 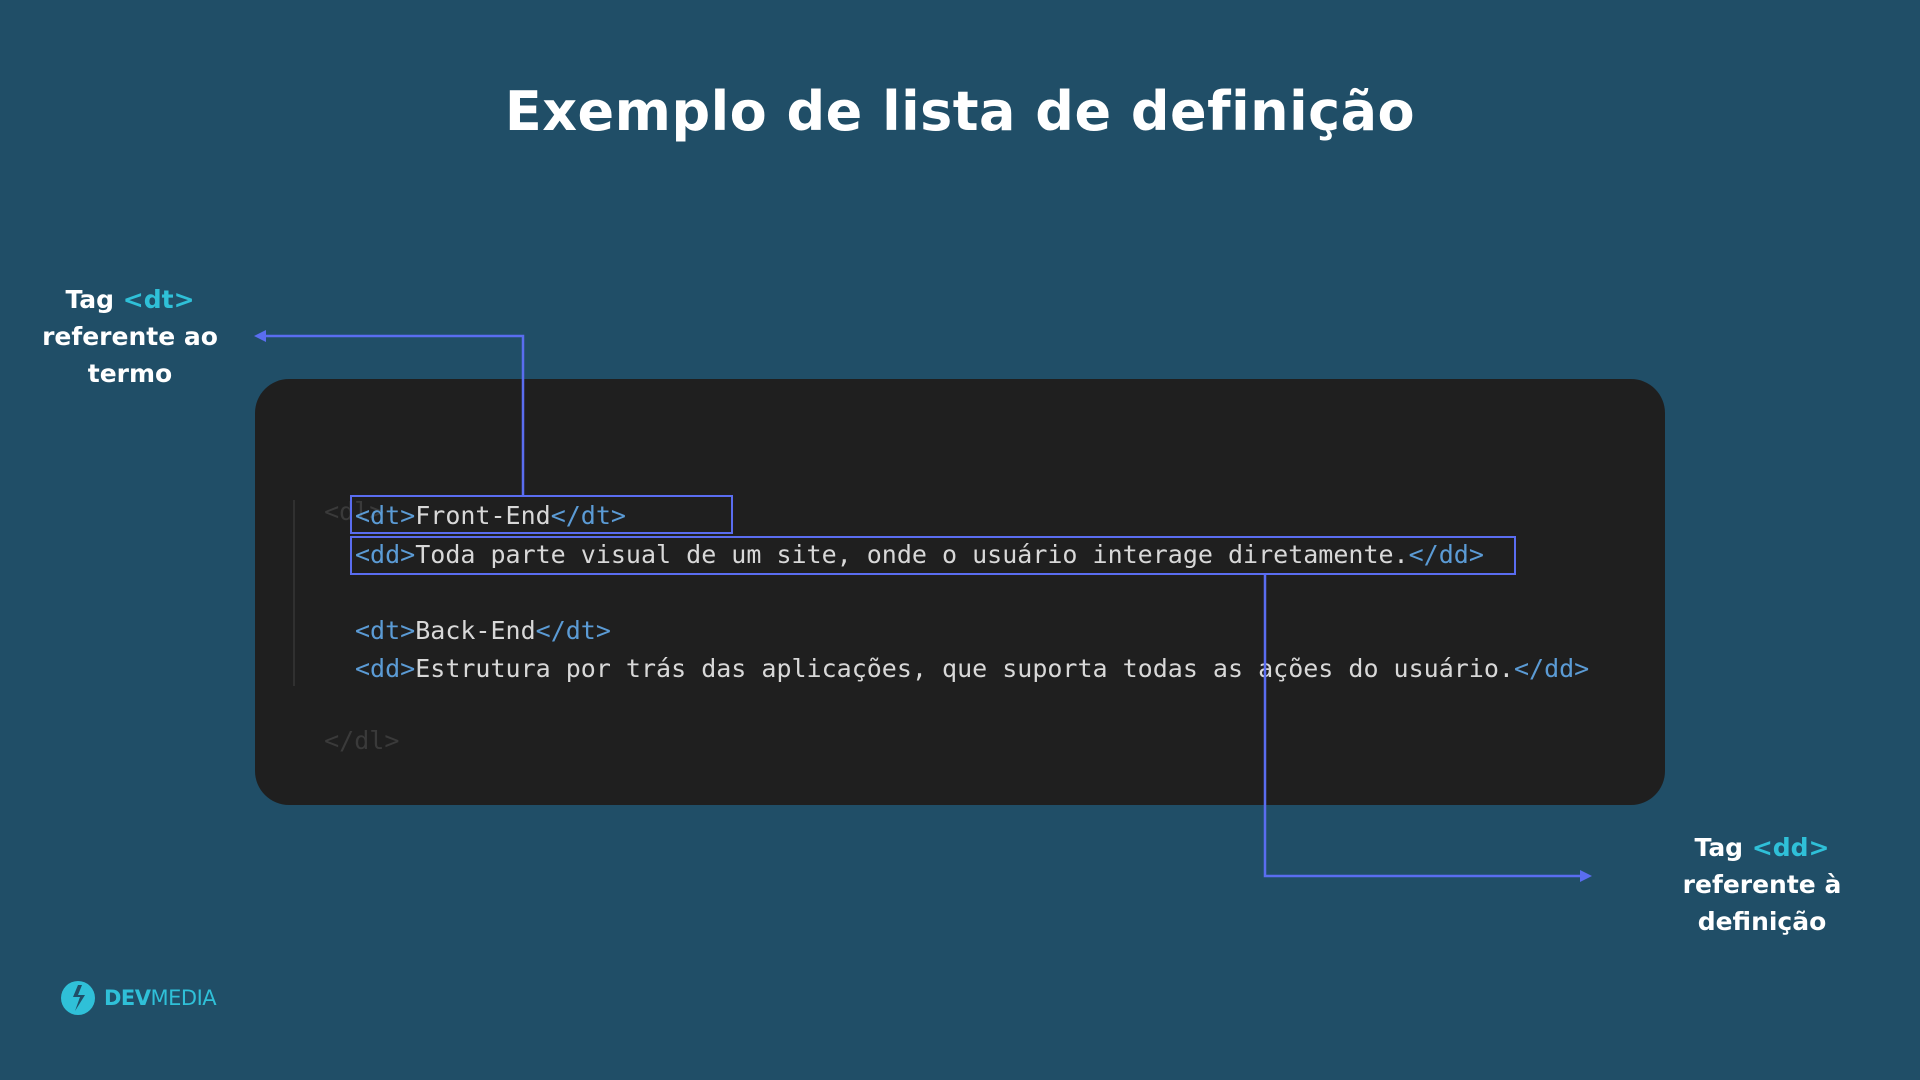 I want to click on dd-annotation: Tag <dd> referente à definição, so click(x=1762, y=884).